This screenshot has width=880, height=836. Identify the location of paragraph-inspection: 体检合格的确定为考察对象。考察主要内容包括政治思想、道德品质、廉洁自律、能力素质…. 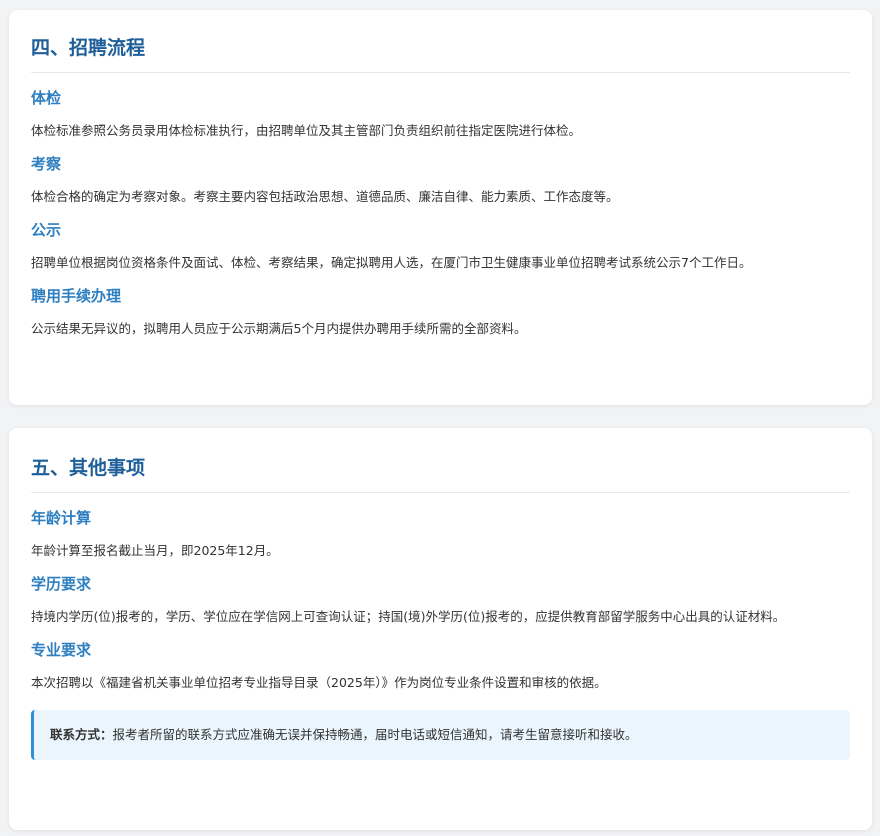
(325, 196).